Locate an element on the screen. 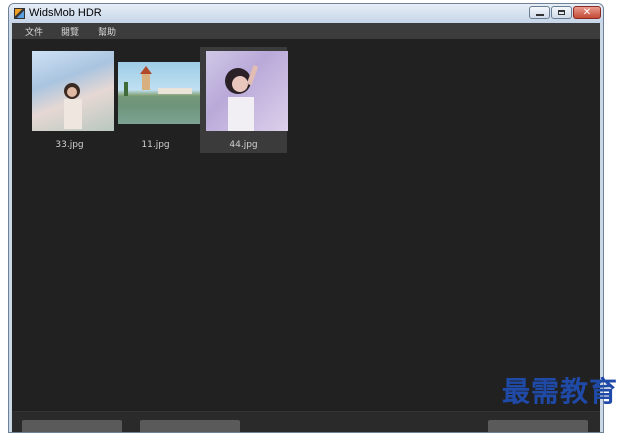  menu-bar: 文件 閱覽 幫助 is located at coordinates (306, 31).